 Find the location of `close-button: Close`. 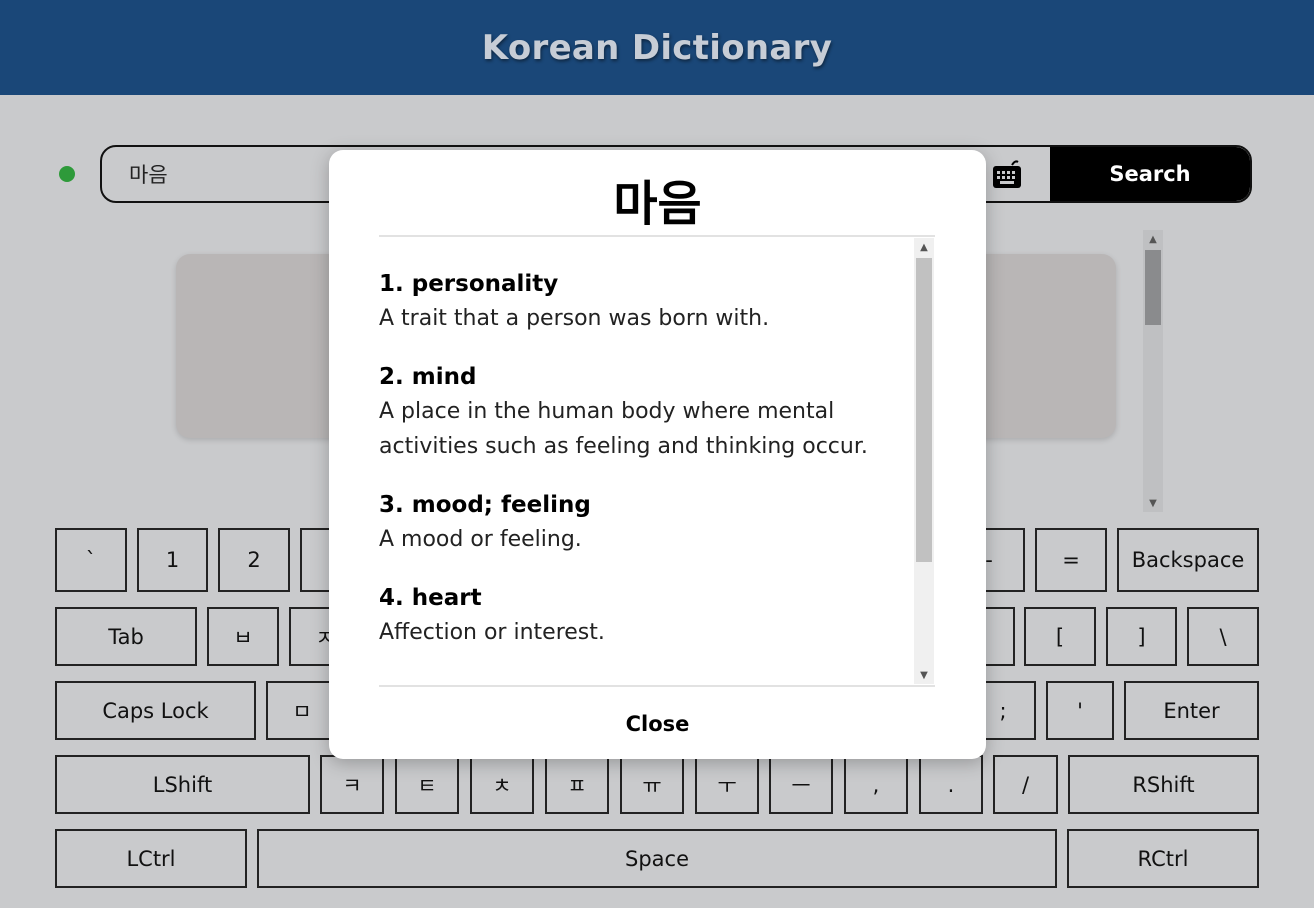

close-button: Close is located at coordinates (657, 724).